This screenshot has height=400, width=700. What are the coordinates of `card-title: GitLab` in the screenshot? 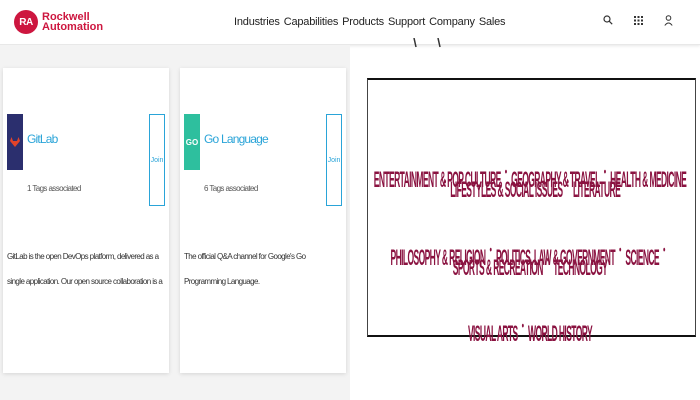 It's located at (42, 139).